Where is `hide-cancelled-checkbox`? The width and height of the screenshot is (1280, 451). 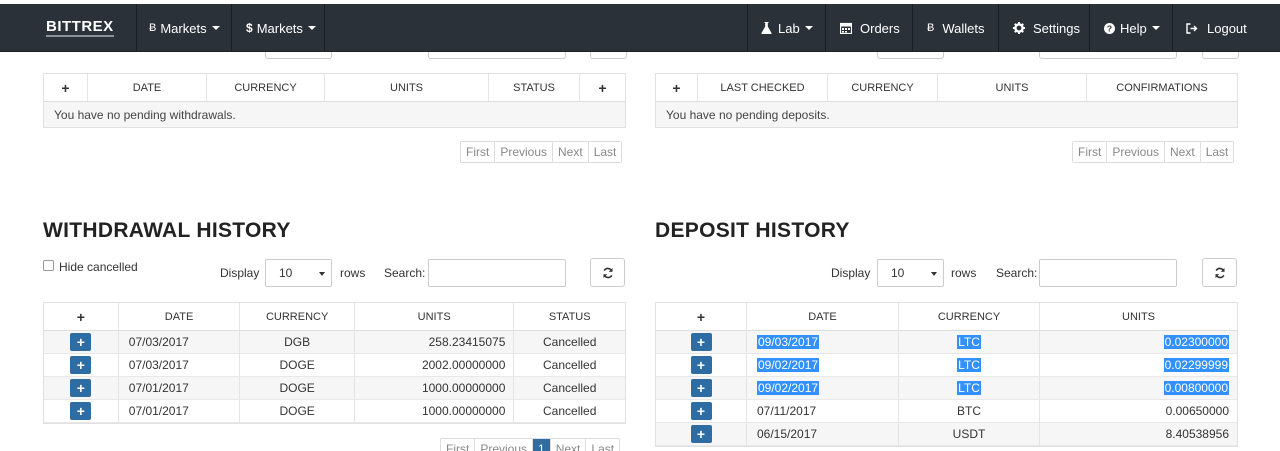
hide-cancelled-checkbox is located at coordinates (48, 265).